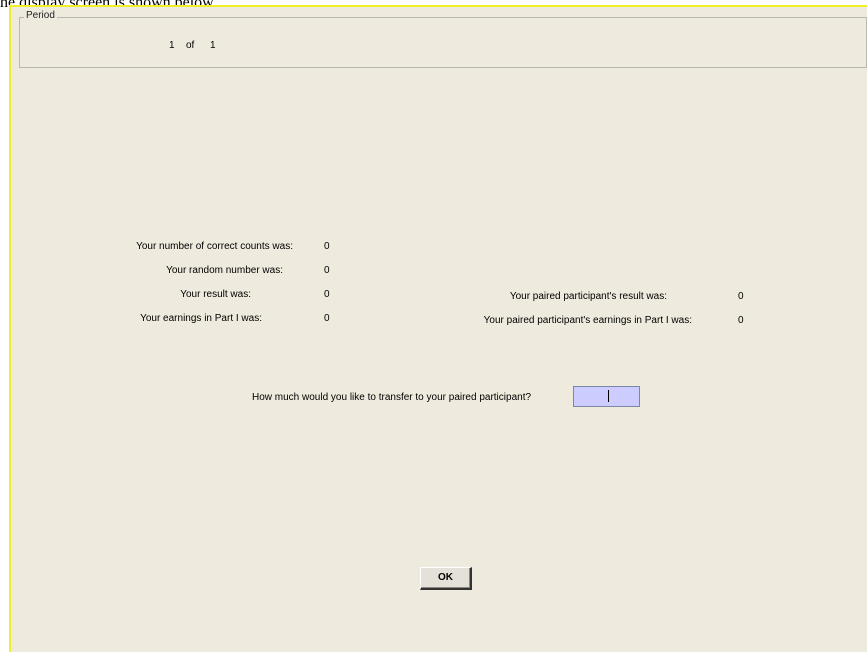 The height and width of the screenshot is (652, 867). Describe the element at coordinates (446, 578) in the screenshot. I see `ok-button: OK` at that location.